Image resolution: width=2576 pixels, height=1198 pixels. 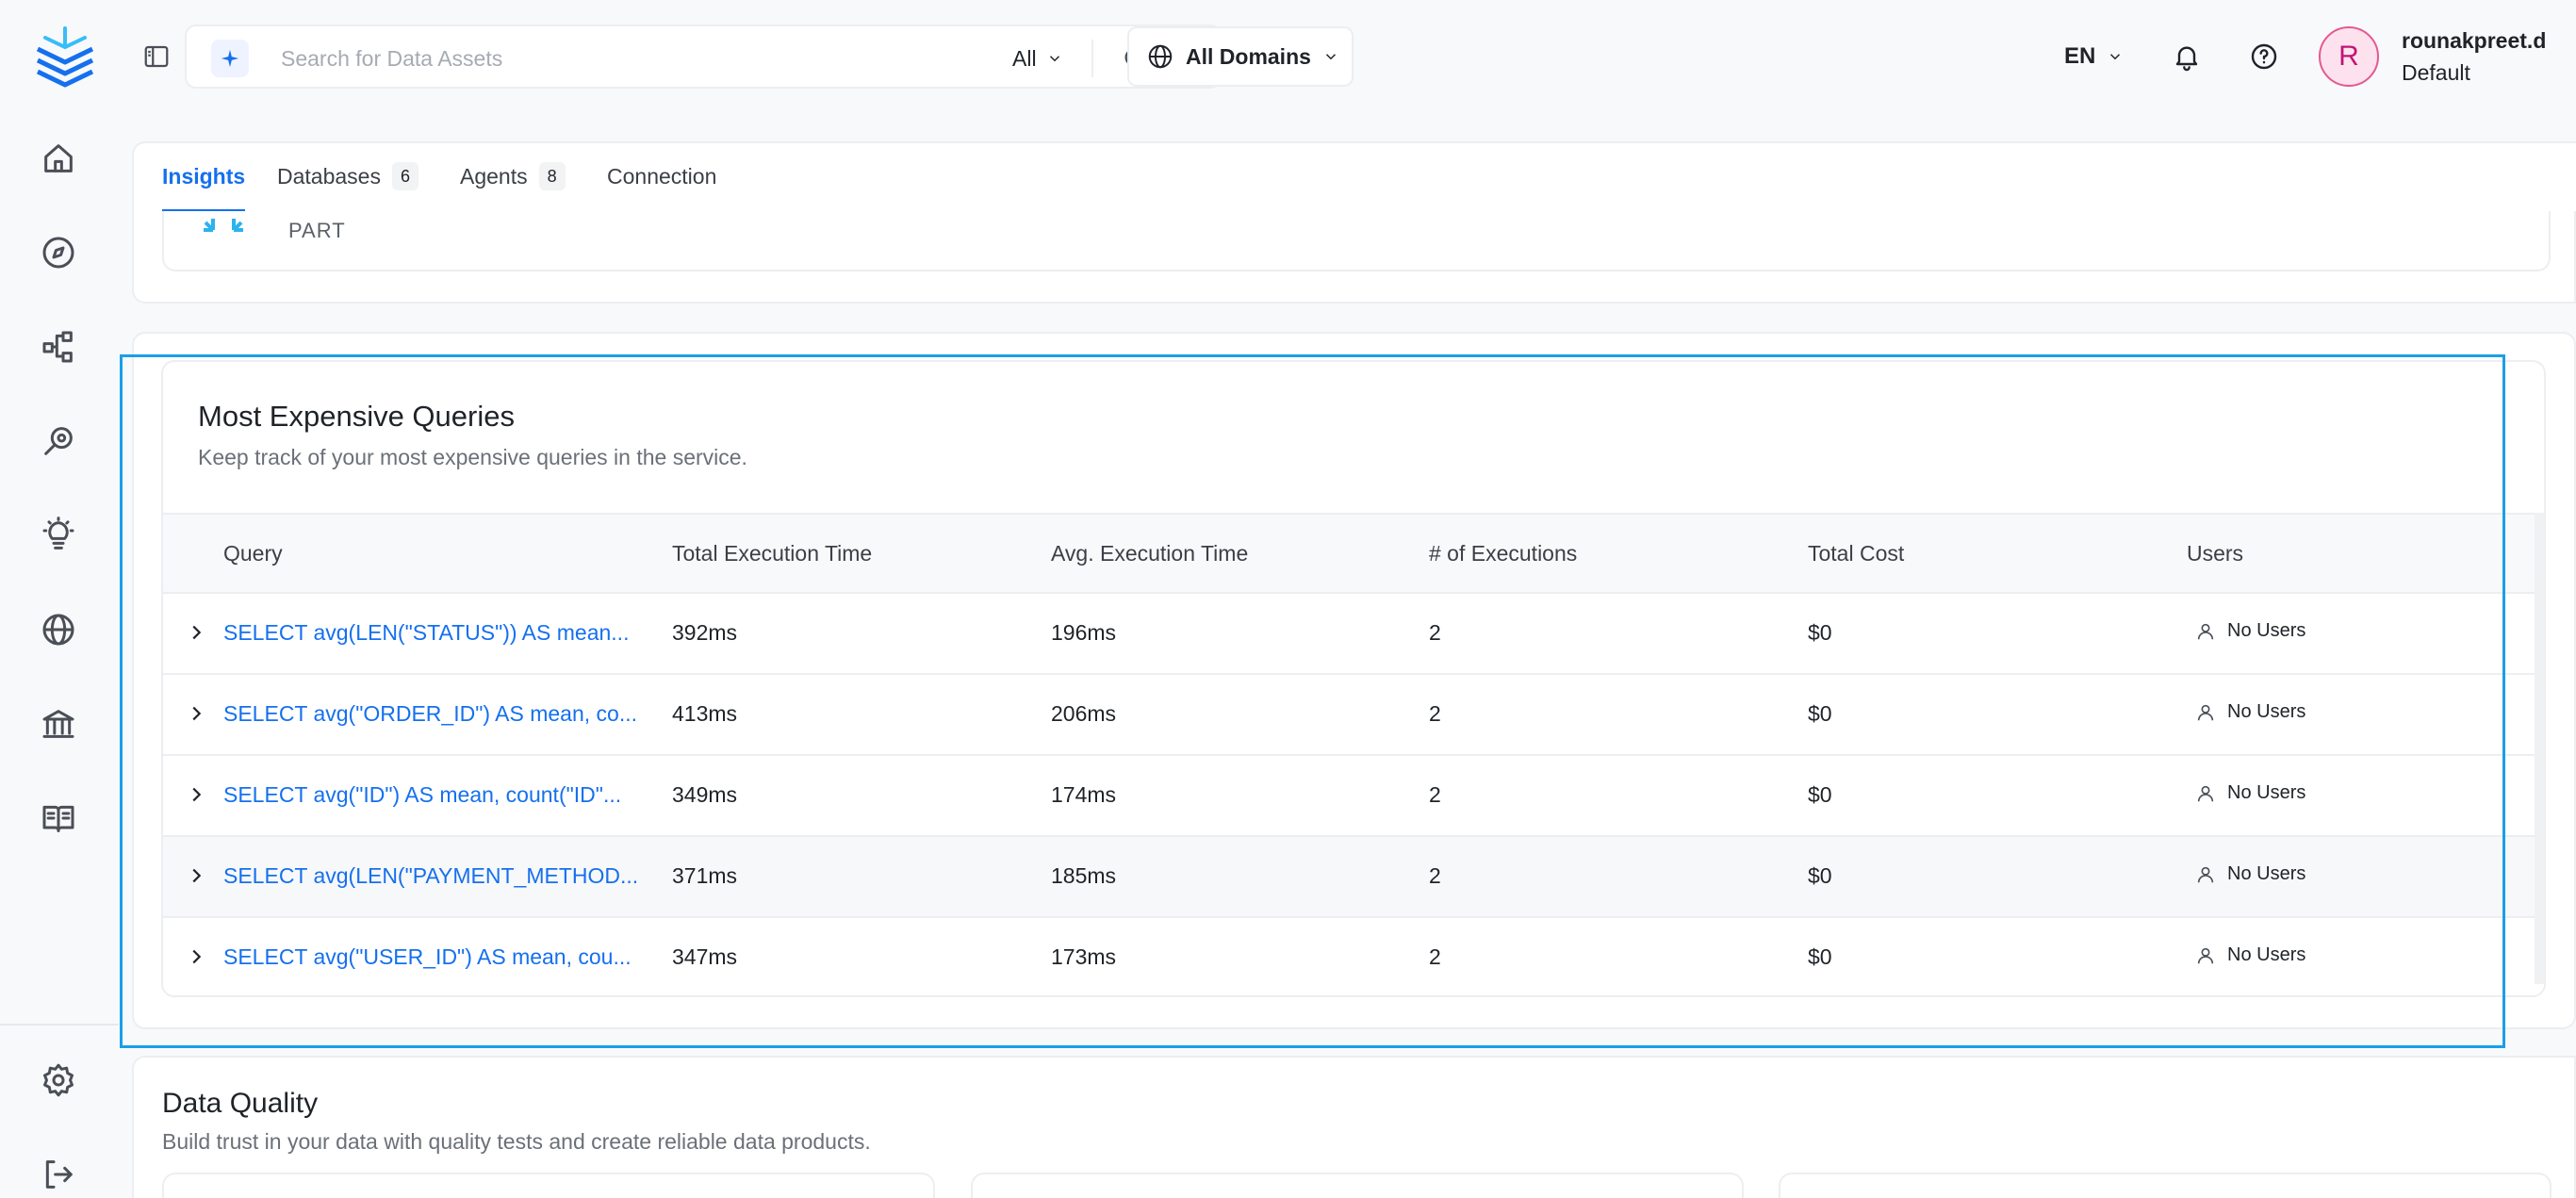 What do you see at coordinates (204, 176) in the screenshot?
I see `tab-label: Insights` at bounding box center [204, 176].